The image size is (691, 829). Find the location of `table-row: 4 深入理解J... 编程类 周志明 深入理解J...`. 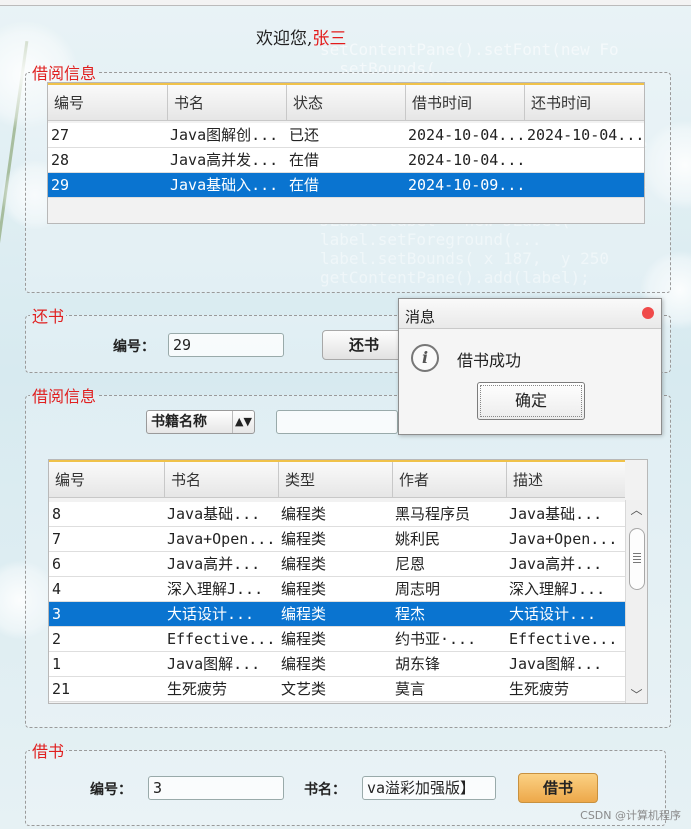

table-row: 4 深入理解J... 编程类 周志明 深入理解J... is located at coordinates (337, 589).